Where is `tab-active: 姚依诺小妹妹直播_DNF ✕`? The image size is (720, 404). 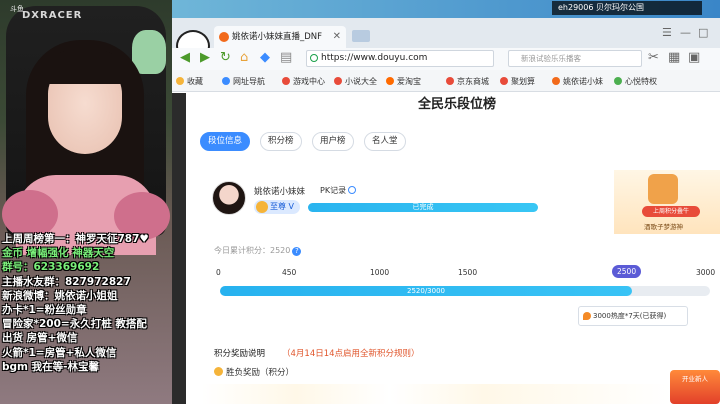
tab-active: 姚依诺小妹妹直播_DNF ✕ is located at coordinates (280, 37).